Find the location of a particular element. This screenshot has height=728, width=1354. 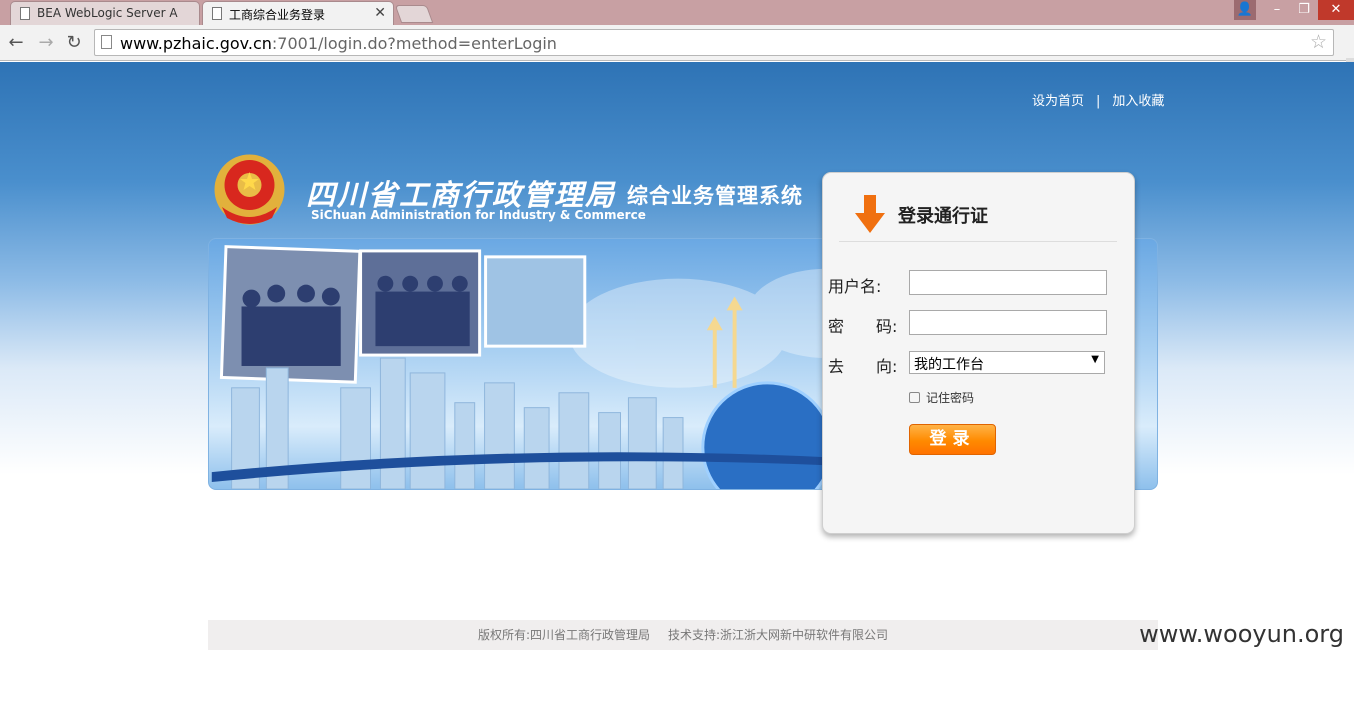

top-links: 设为首页 | 加入收藏 is located at coordinates (1098, 99).